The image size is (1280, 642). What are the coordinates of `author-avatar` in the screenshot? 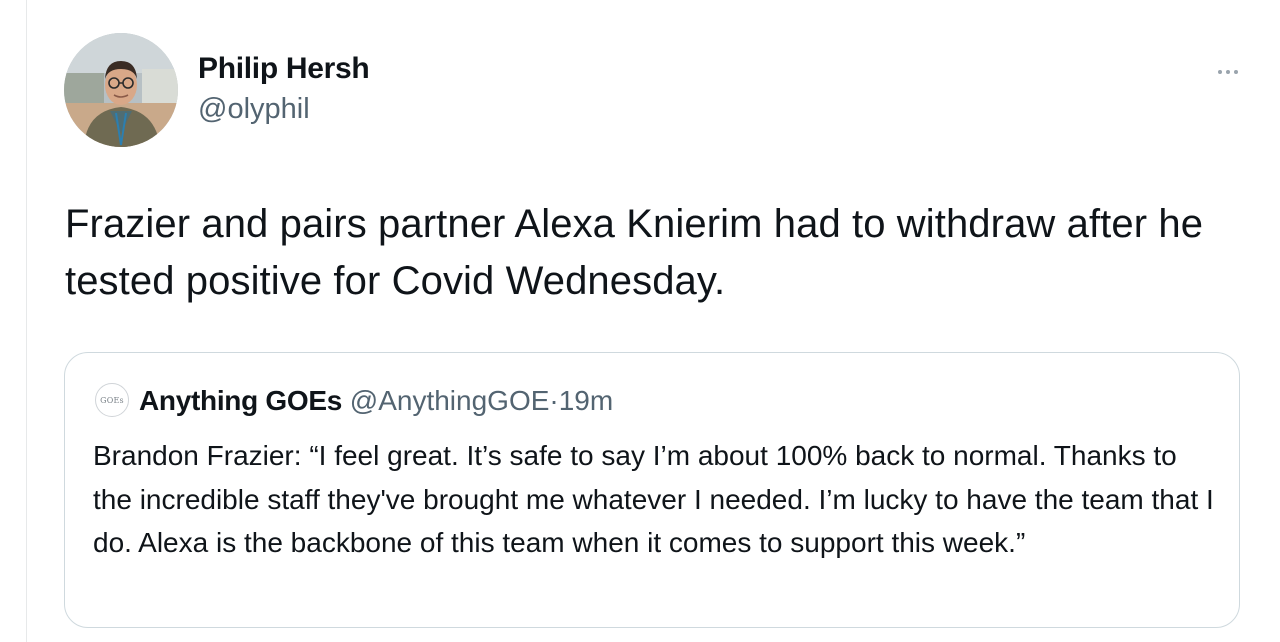 It's located at (121, 90).